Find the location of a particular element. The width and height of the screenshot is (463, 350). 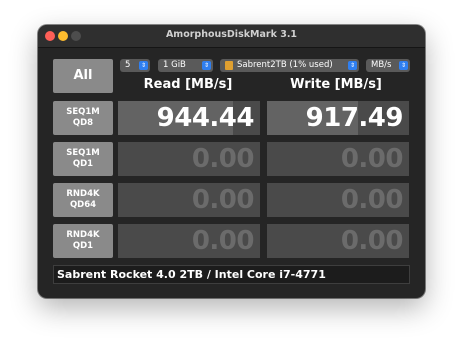

drive-select: Sabrent2TB (1% used) ⇕ is located at coordinates (289, 65).